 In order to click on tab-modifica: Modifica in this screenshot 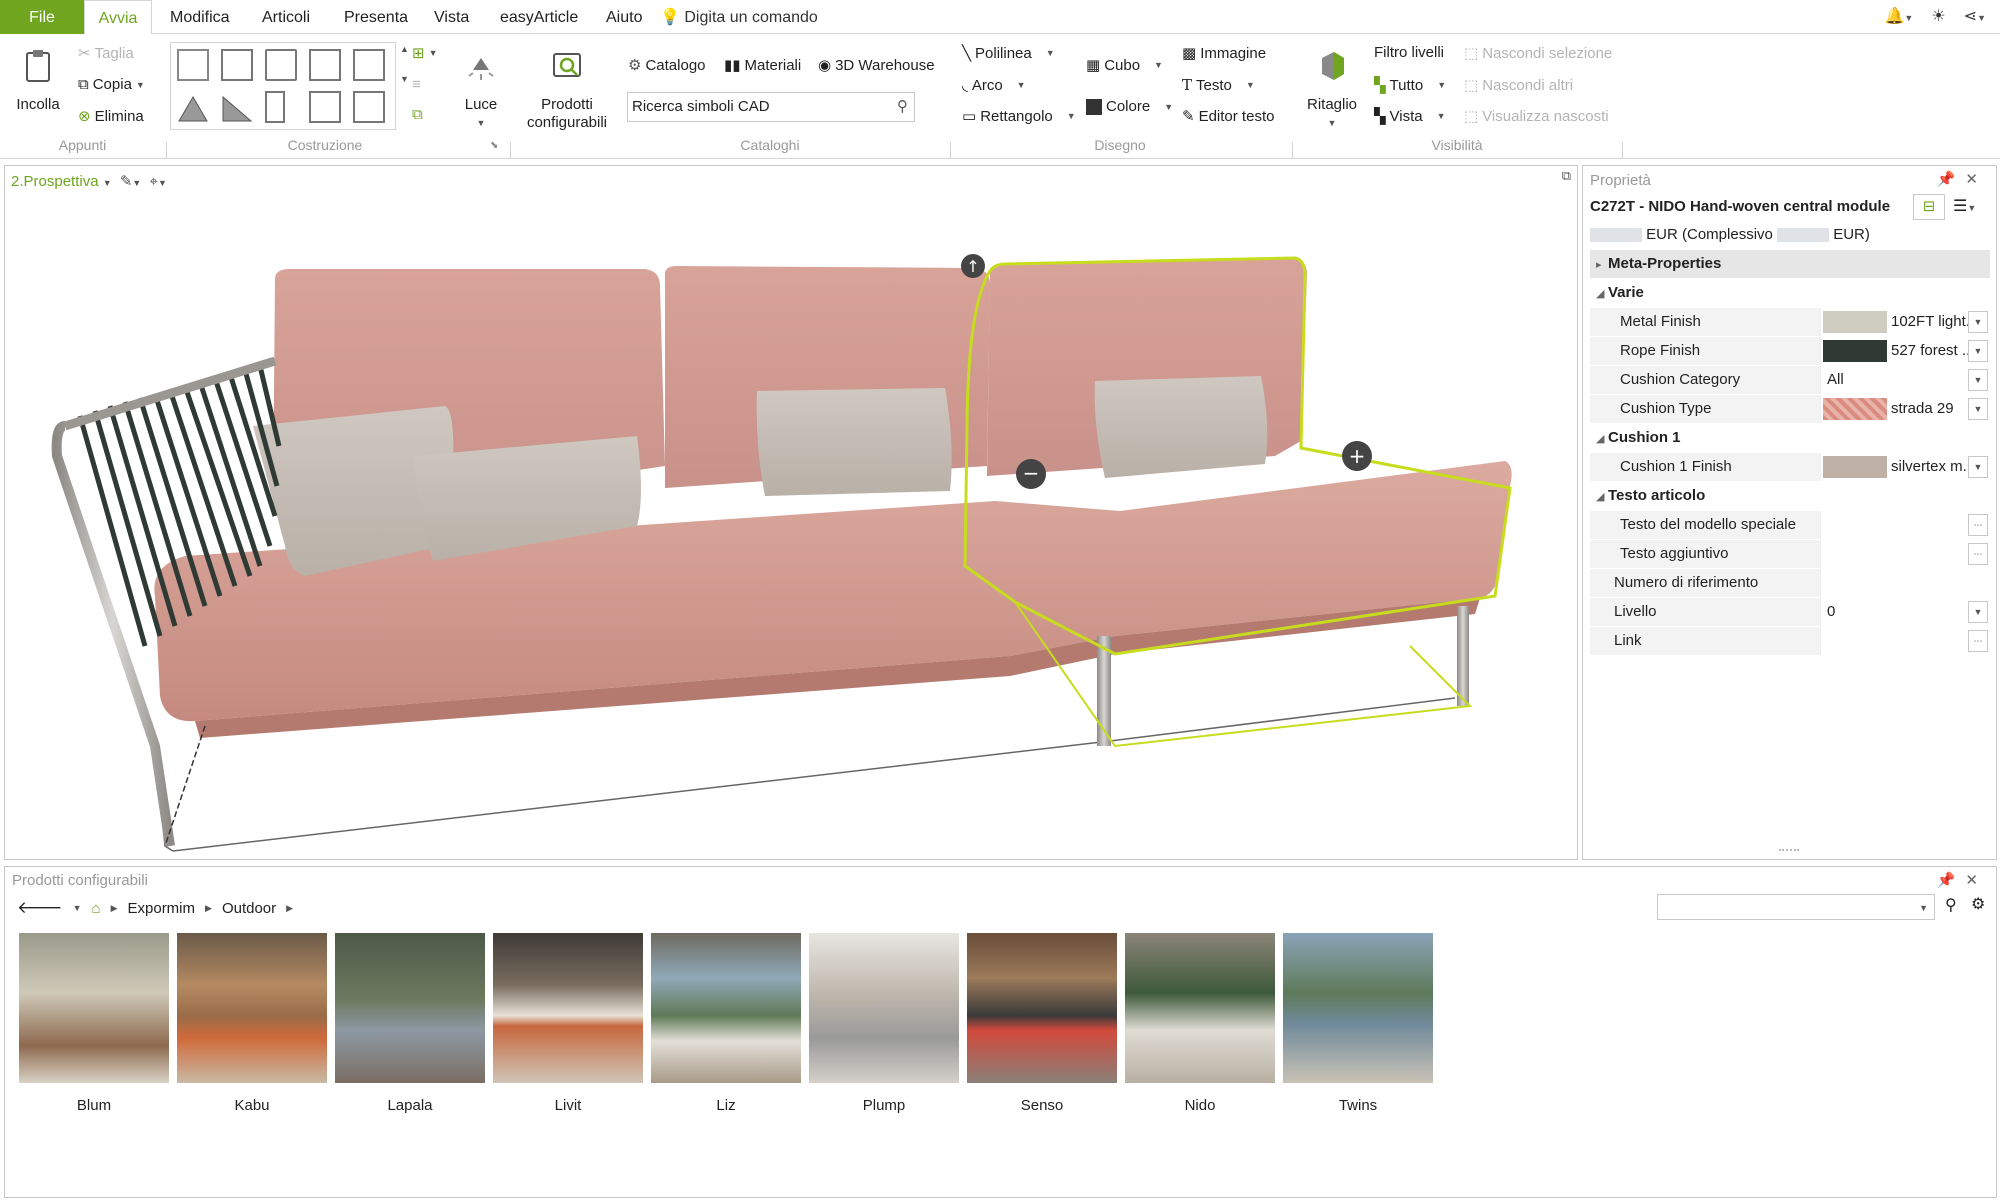, I will do `click(200, 17)`.